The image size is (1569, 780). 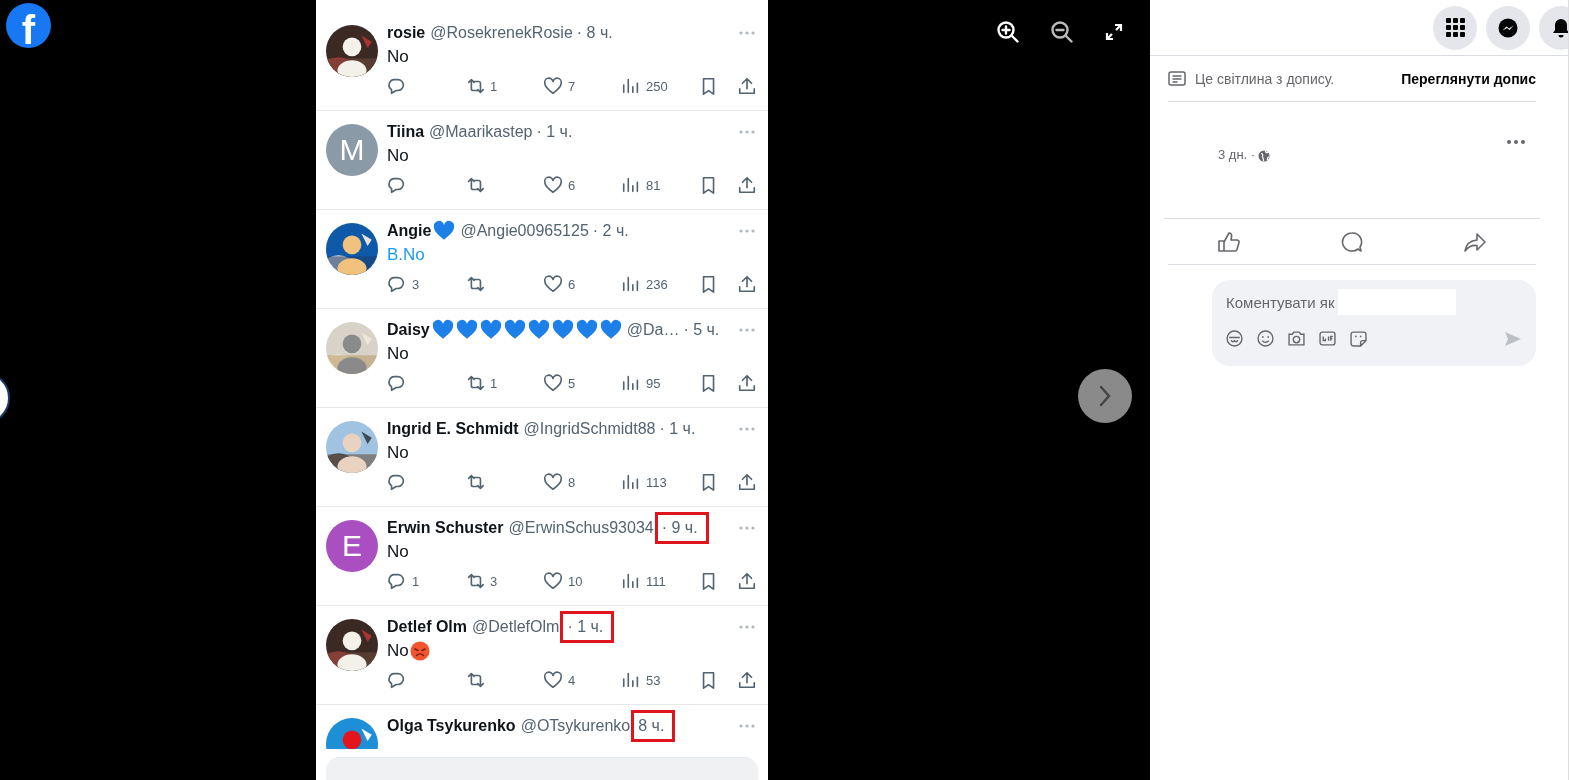 What do you see at coordinates (1265, 78) in the screenshot?
I see `notice-text: Це світлина з допису.` at bounding box center [1265, 78].